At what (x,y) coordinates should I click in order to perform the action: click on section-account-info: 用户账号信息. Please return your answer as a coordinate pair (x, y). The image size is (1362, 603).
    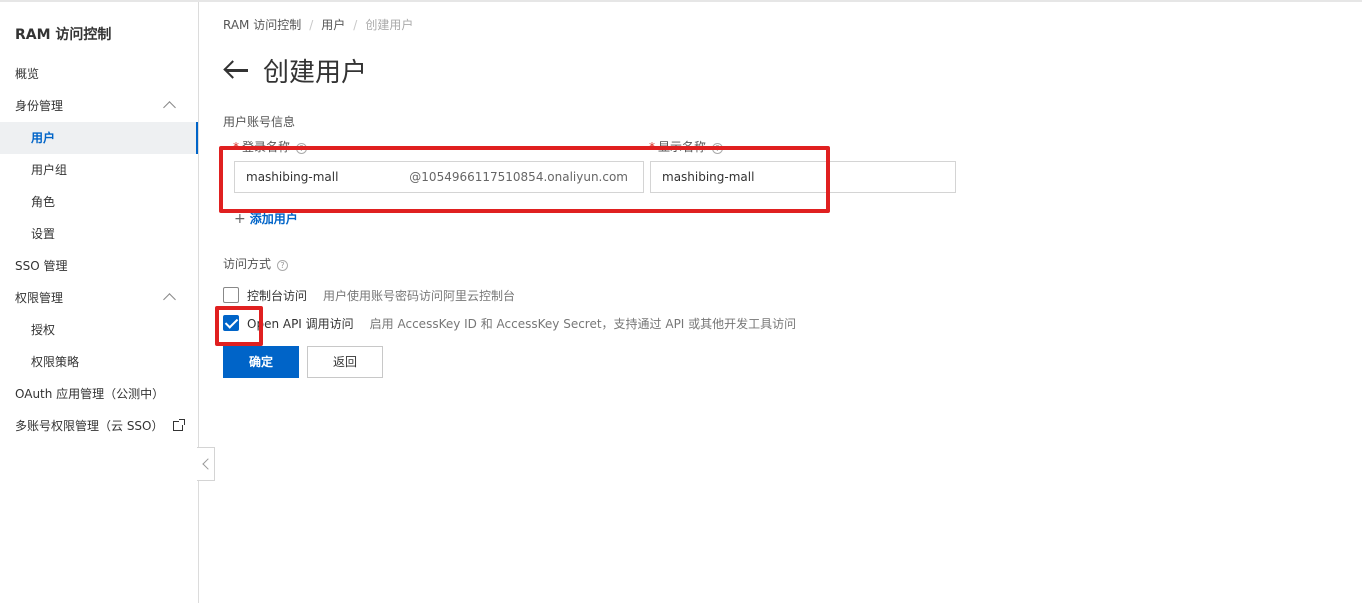
    Looking at the image, I should click on (259, 122).